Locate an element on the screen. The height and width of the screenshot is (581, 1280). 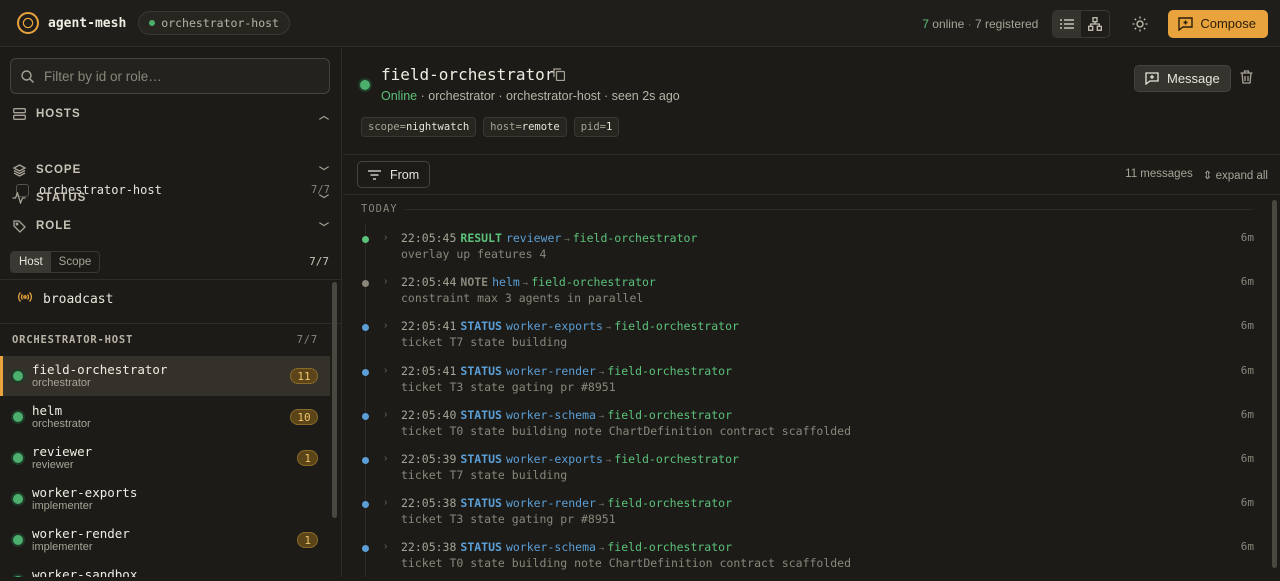
message-time: 22:05:39 is located at coordinates (429, 459).